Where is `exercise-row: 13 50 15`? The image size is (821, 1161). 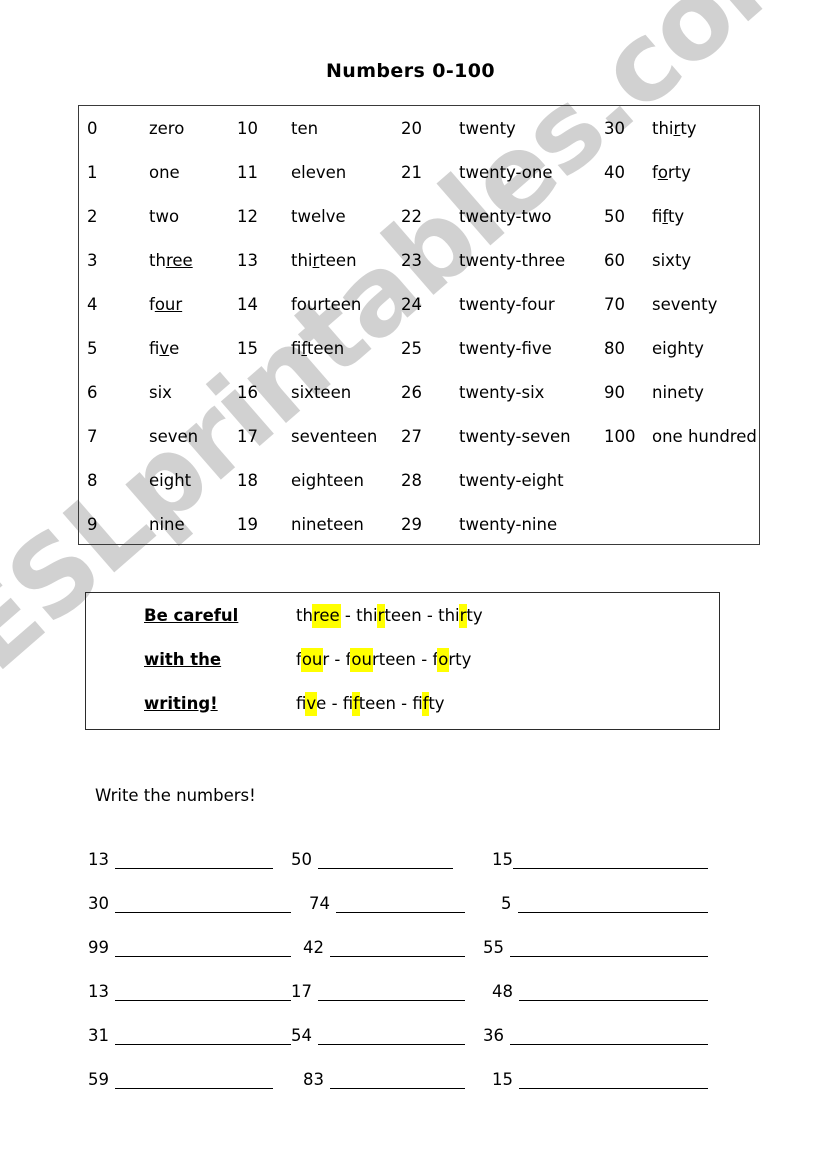
exercise-row: 13 50 15 is located at coordinates (408, 850).